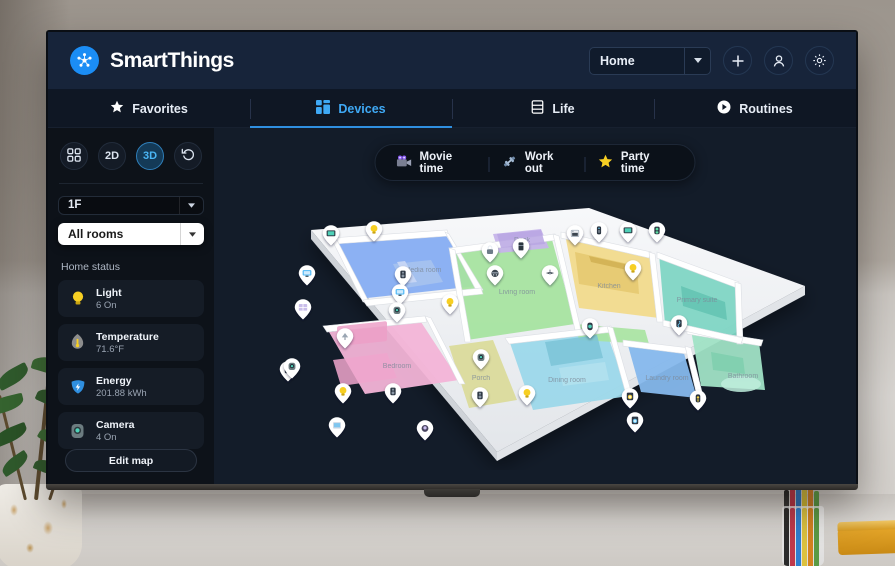 This screenshot has height=566, width=895. Describe the element at coordinates (106, 437) in the screenshot. I see `status-value: 4 On` at that location.